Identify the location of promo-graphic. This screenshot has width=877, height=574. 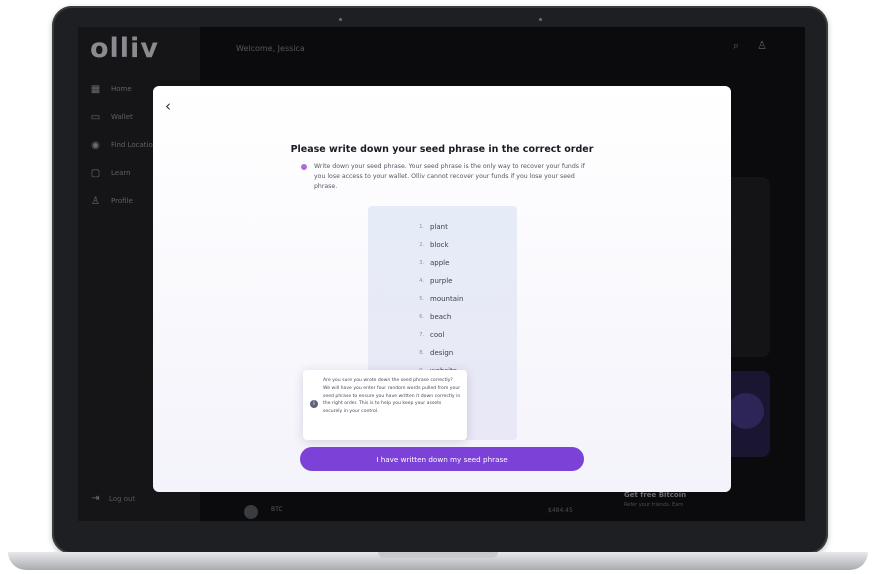
(746, 411).